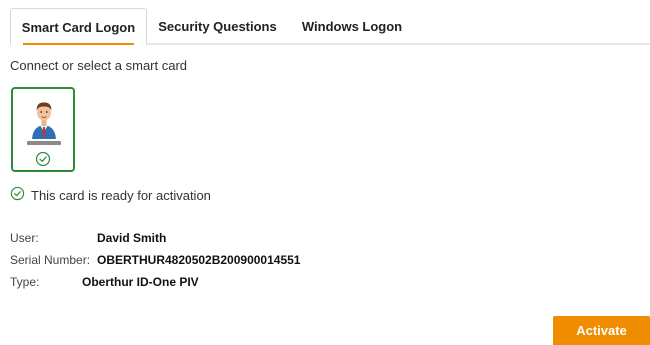 The image size is (650, 345). What do you see at coordinates (140, 282) in the screenshot?
I see `type-value: Oberthur ID-One PIV` at bounding box center [140, 282].